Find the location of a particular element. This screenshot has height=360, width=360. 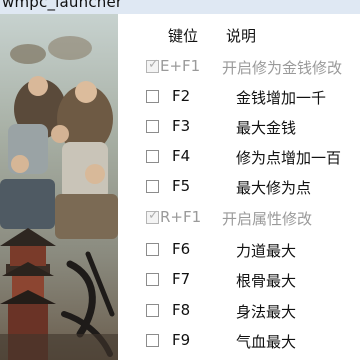

hotkey-row-f7: F7 根骨最大 is located at coordinates (180, 282).